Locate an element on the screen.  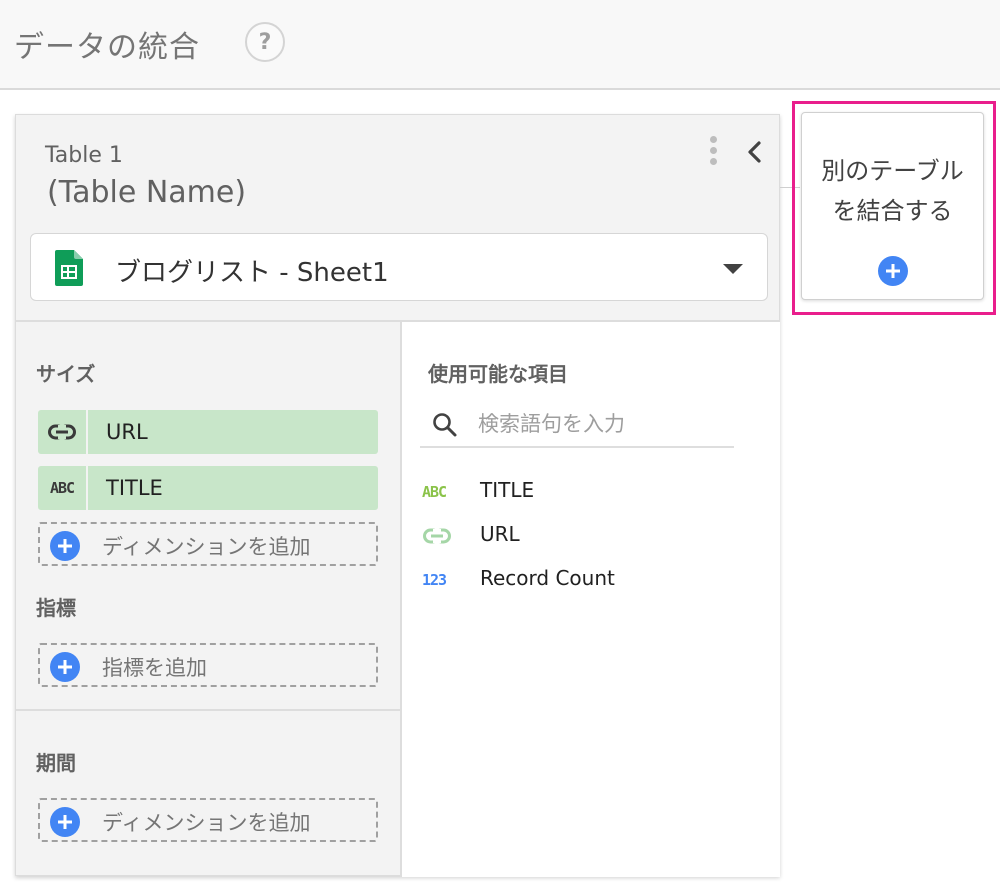
date-range-title: 期間 is located at coordinates (56, 763).